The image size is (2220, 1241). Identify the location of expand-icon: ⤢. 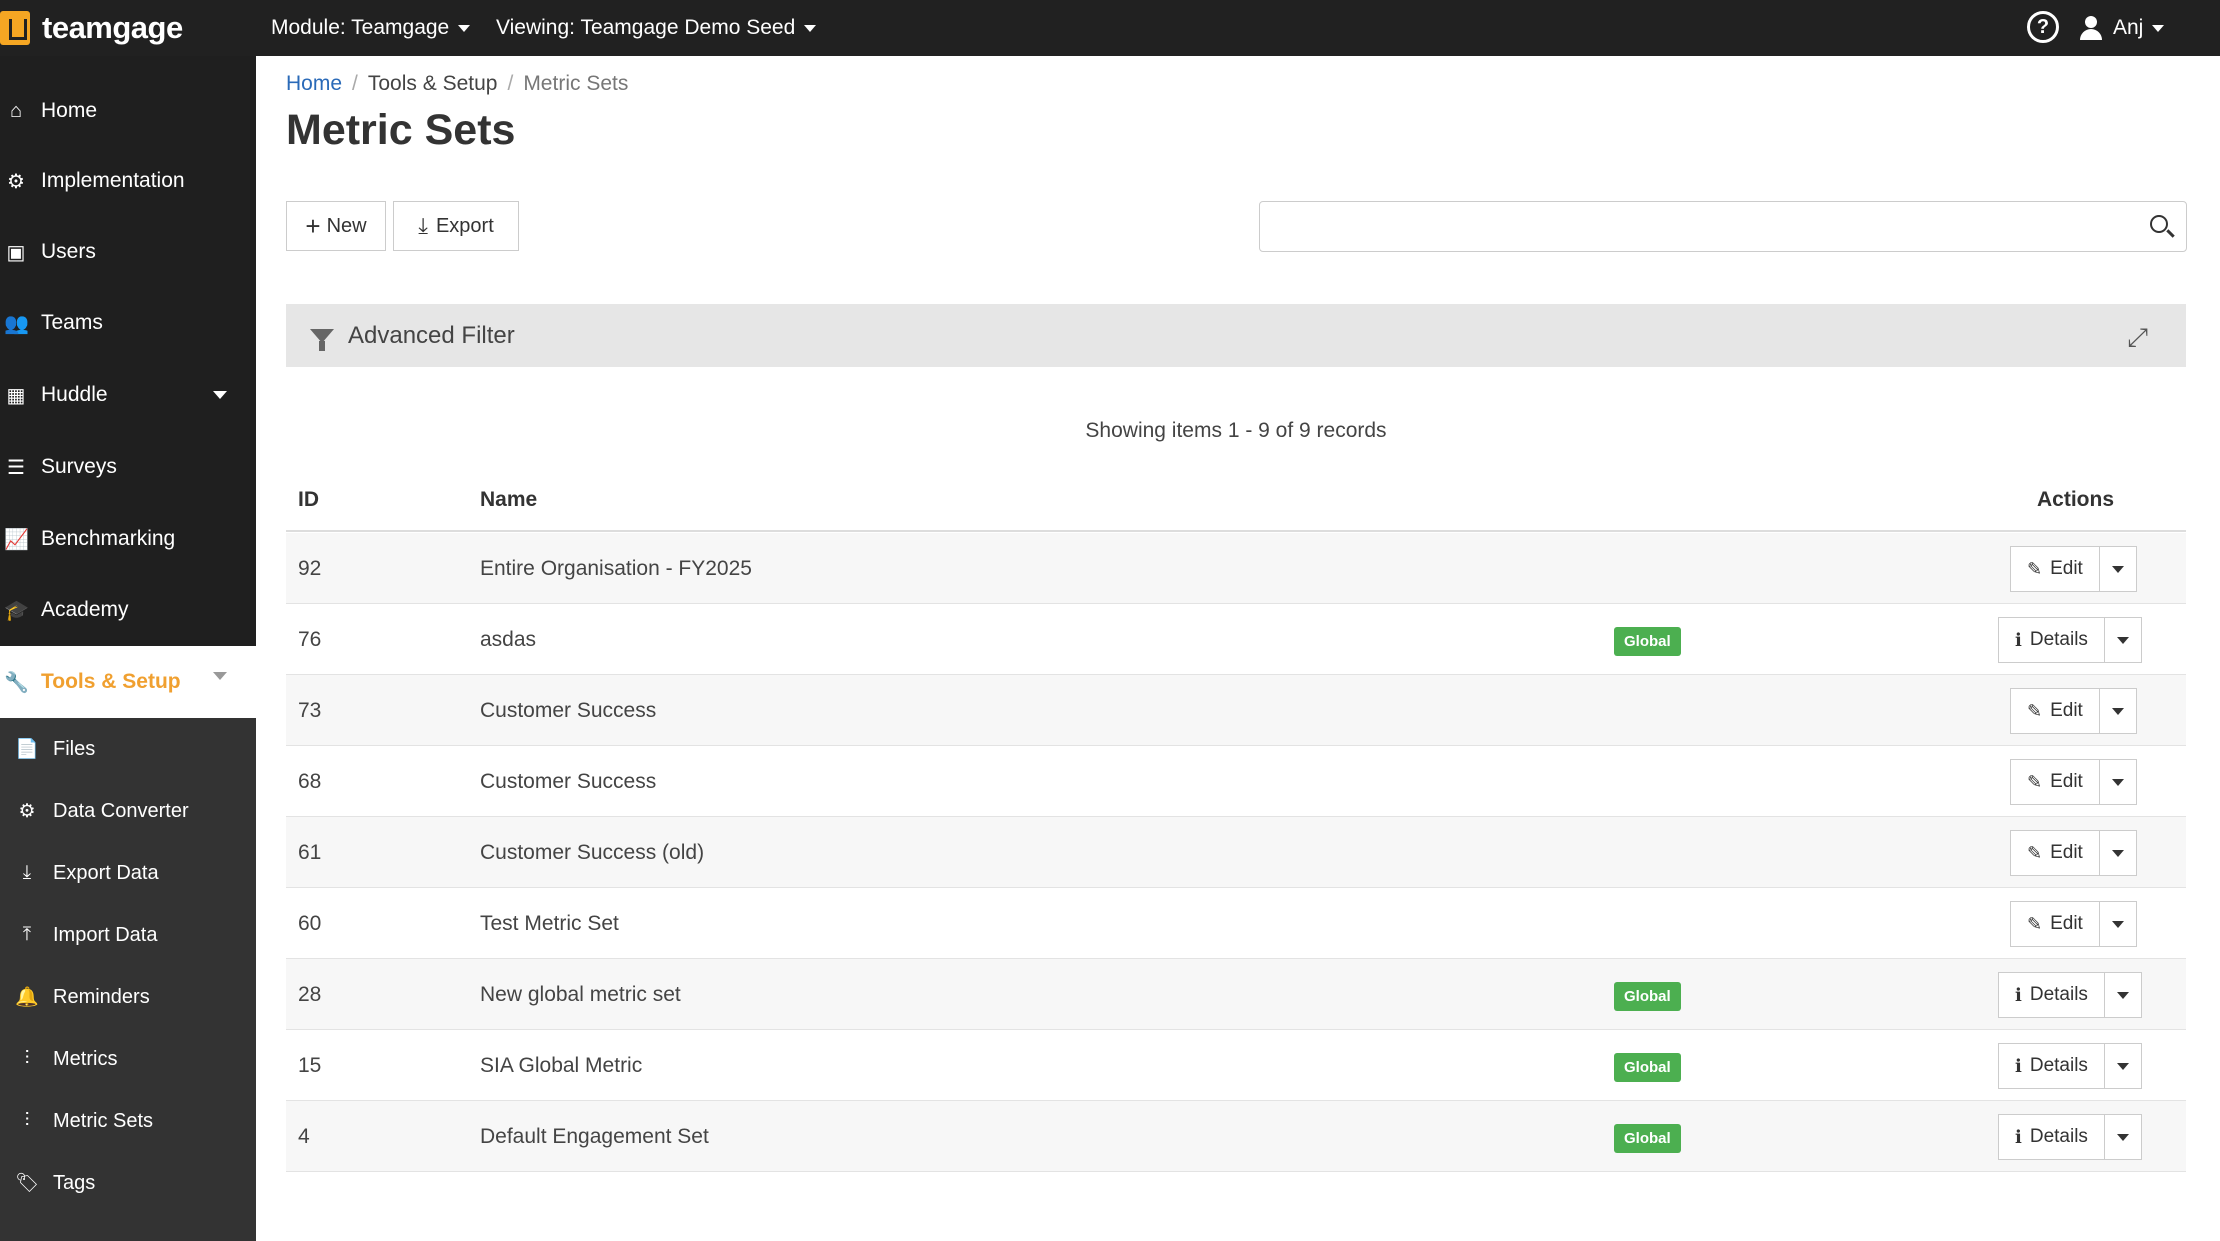
(2137, 338).